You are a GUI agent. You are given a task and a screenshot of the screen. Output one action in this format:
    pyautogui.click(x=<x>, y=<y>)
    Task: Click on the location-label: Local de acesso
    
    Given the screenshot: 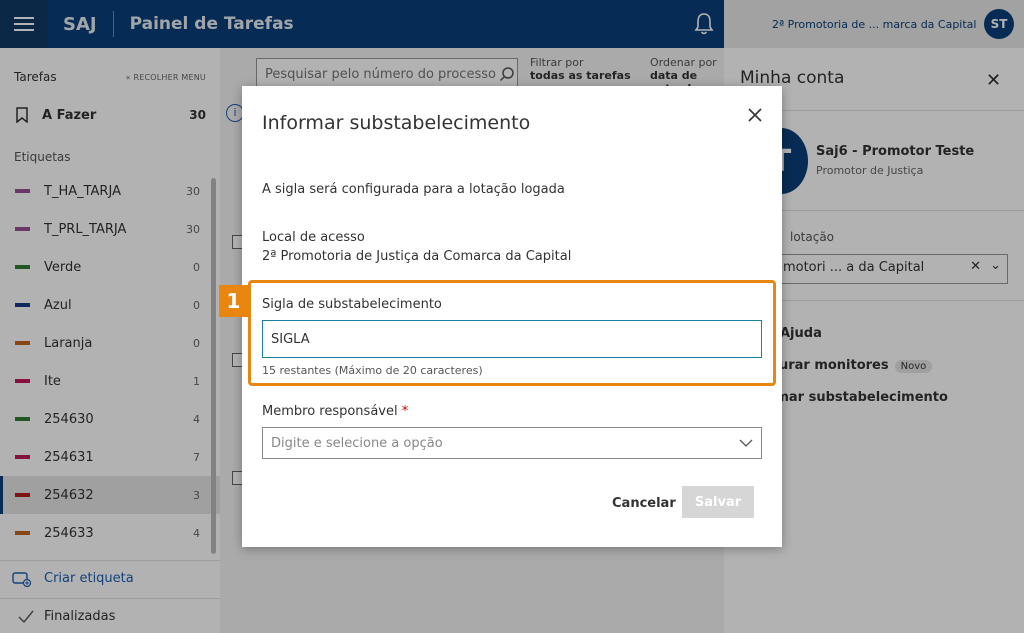 What is the action you would take?
    pyautogui.click(x=313, y=237)
    